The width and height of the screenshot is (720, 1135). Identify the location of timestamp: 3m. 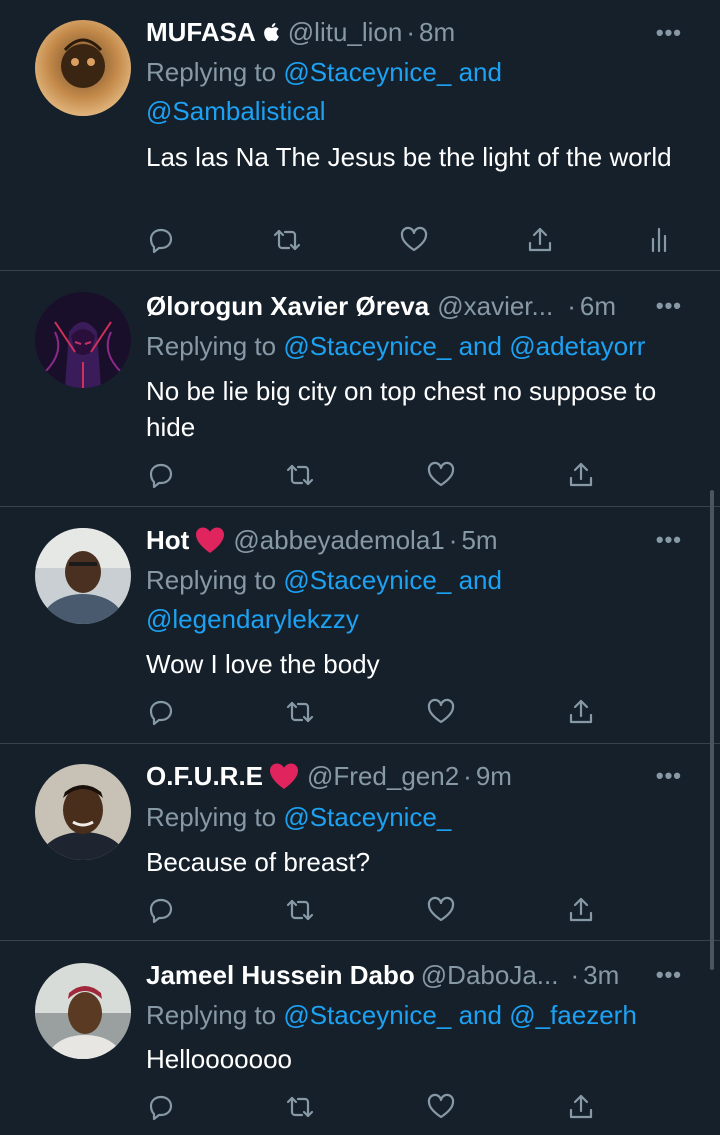
(601, 975).